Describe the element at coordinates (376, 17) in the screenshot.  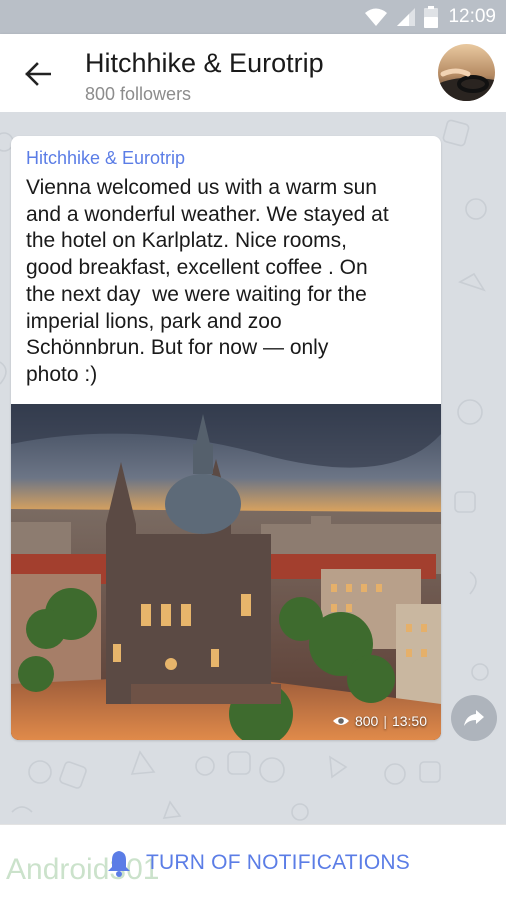
I see `wifi-icon` at that location.